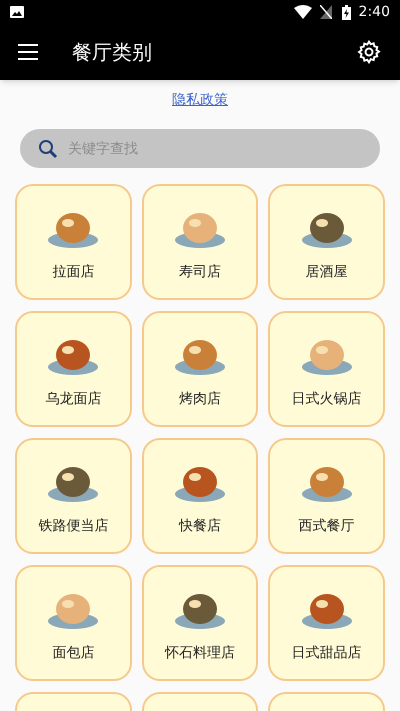  What do you see at coordinates (327, 272) in the screenshot?
I see `category-label: 居酒屋` at bounding box center [327, 272].